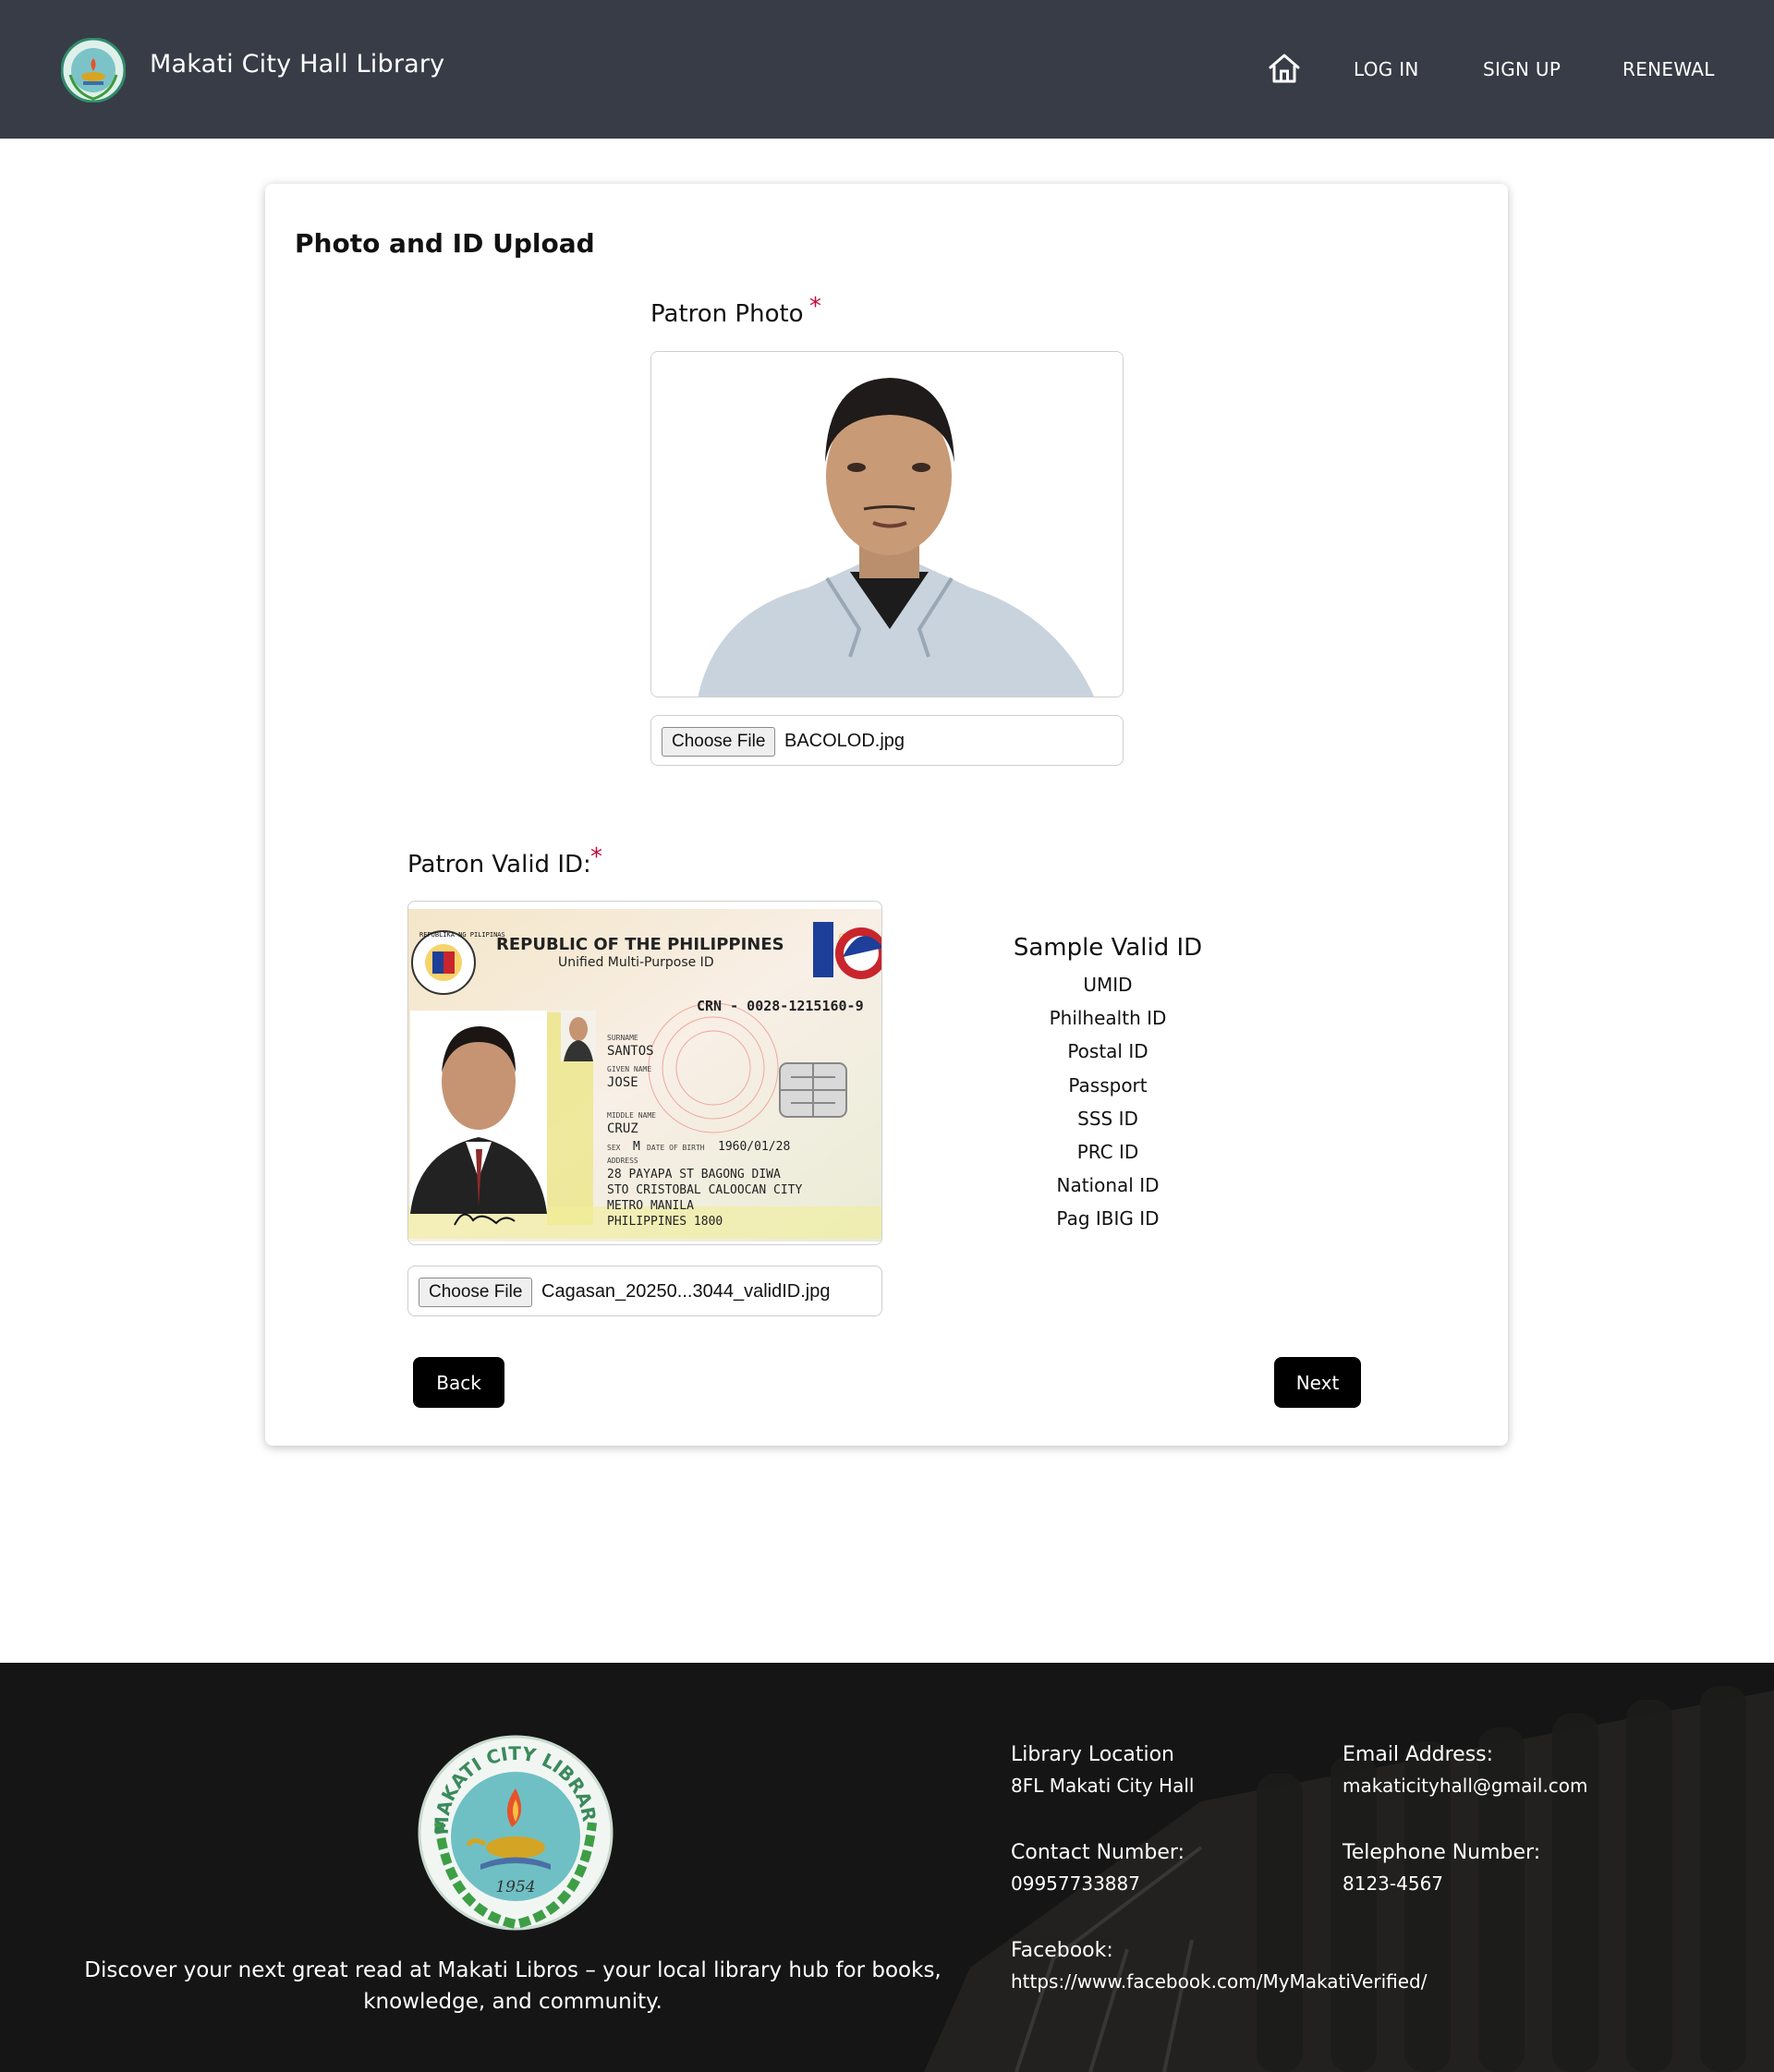 The height and width of the screenshot is (2072, 1774). I want to click on nav-signup-link: SIGN UP, so click(1522, 69).